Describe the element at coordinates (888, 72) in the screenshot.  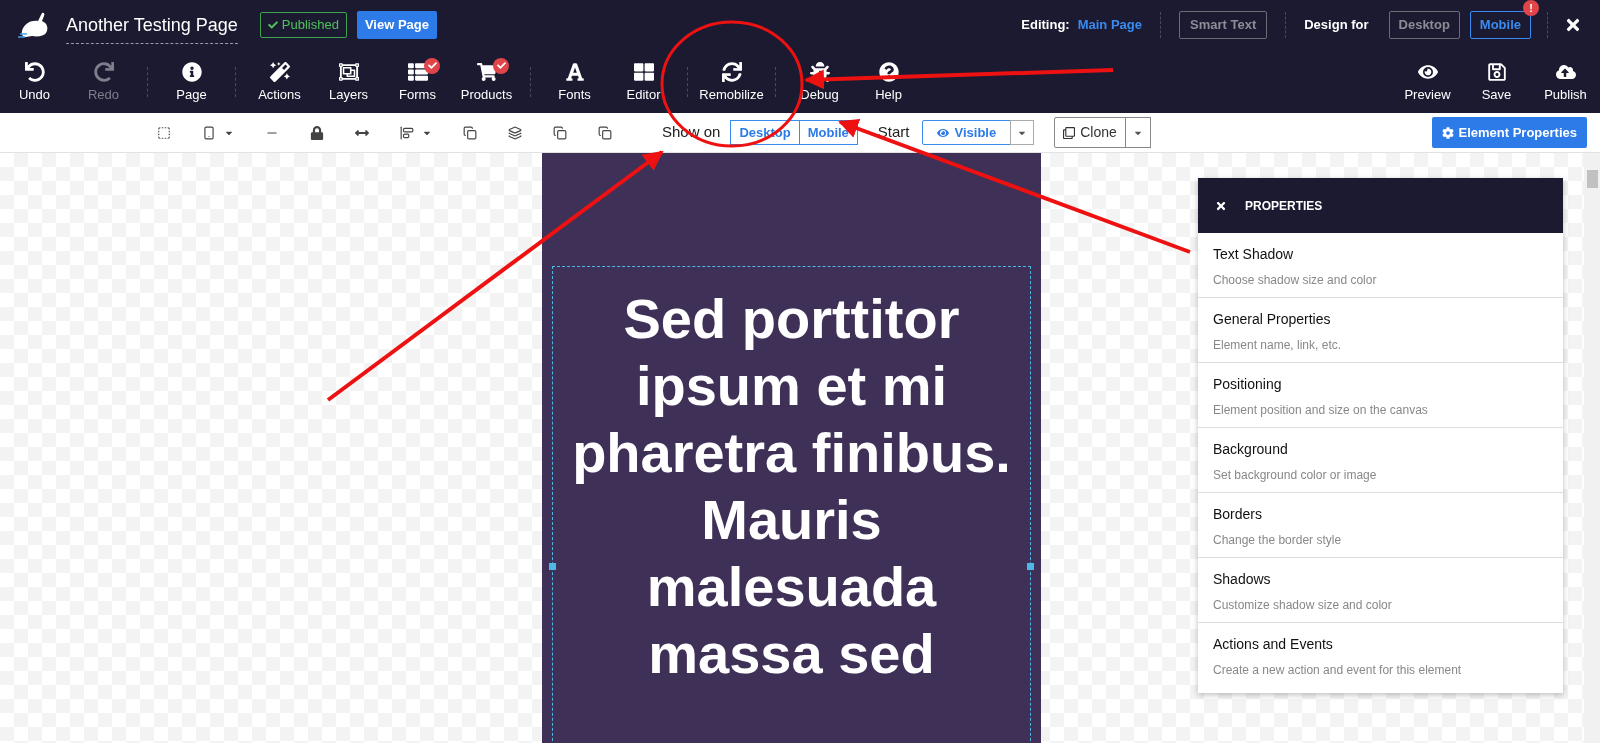
I see `help-icon` at that location.